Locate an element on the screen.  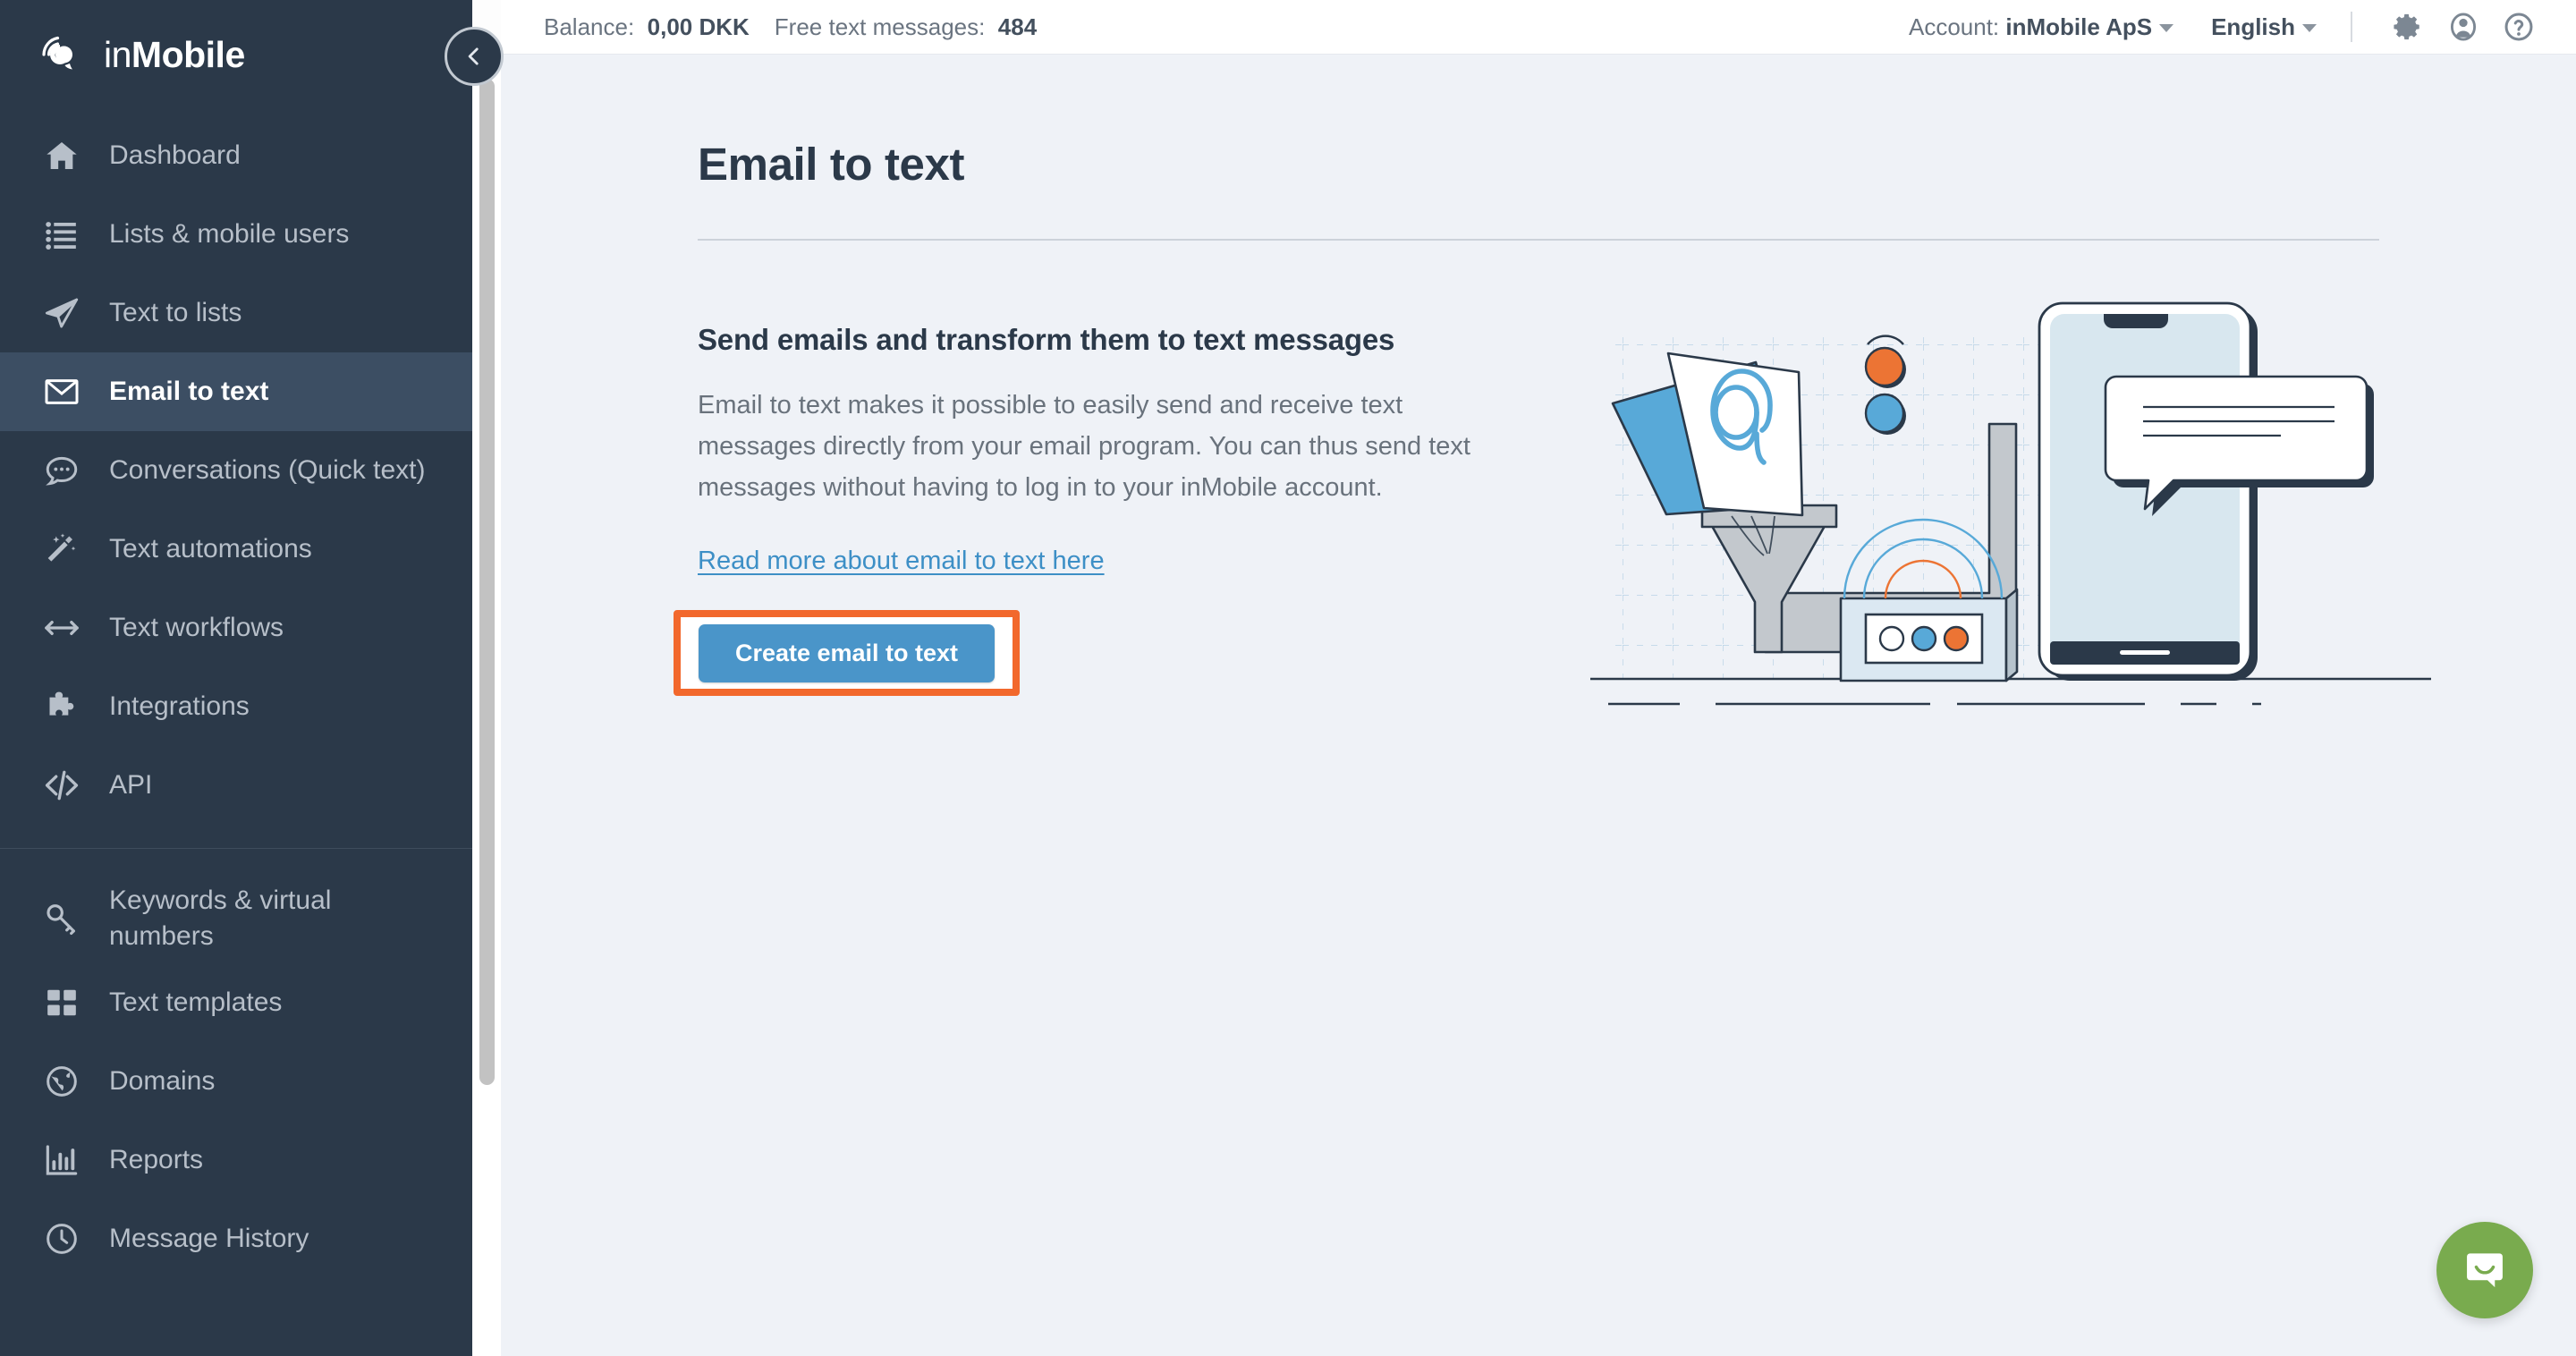
title-divider is located at coordinates (1538, 240).